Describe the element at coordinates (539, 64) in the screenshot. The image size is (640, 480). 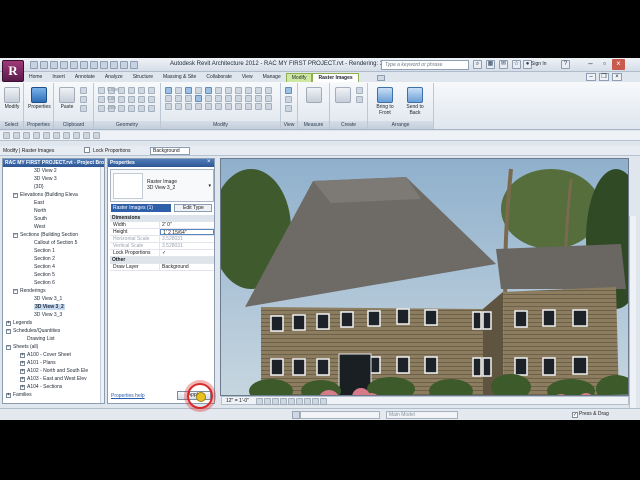
I see `sign-in-link: Sign In` at that location.